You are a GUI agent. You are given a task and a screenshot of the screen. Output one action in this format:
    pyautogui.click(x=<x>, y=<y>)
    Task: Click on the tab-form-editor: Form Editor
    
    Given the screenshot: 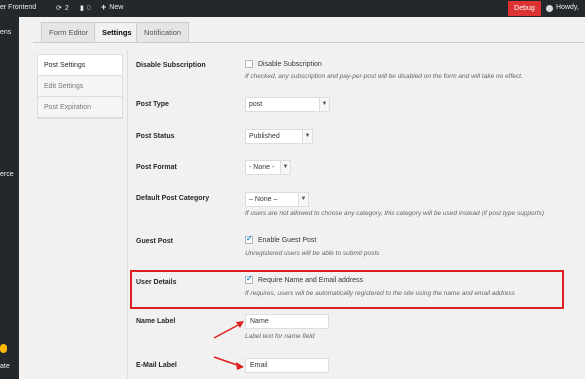 What is the action you would take?
    pyautogui.click(x=69, y=32)
    